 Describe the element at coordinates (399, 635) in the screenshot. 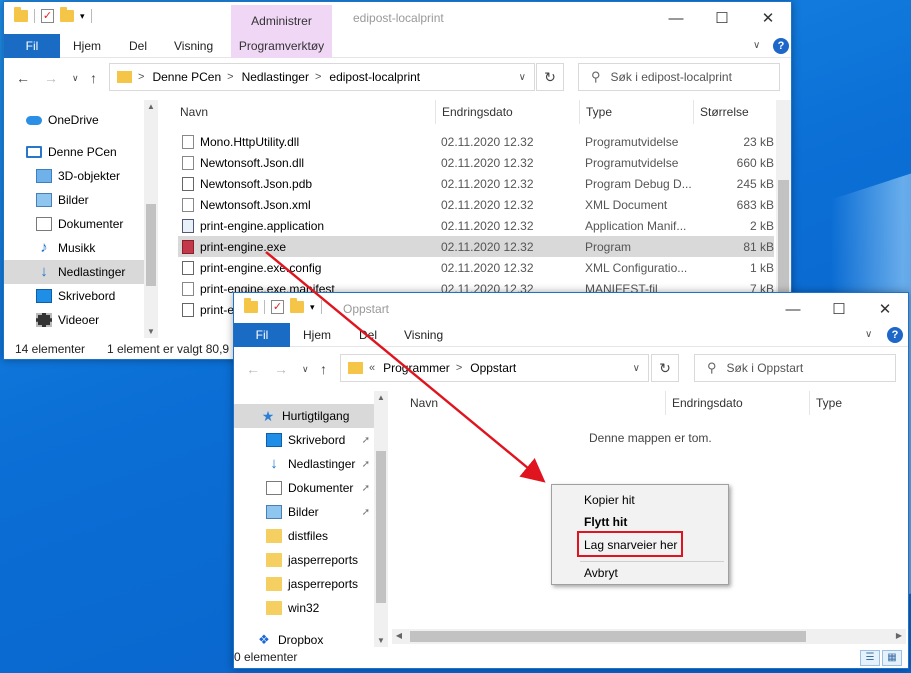

I see `scroll-left-icon: ◀` at that location.